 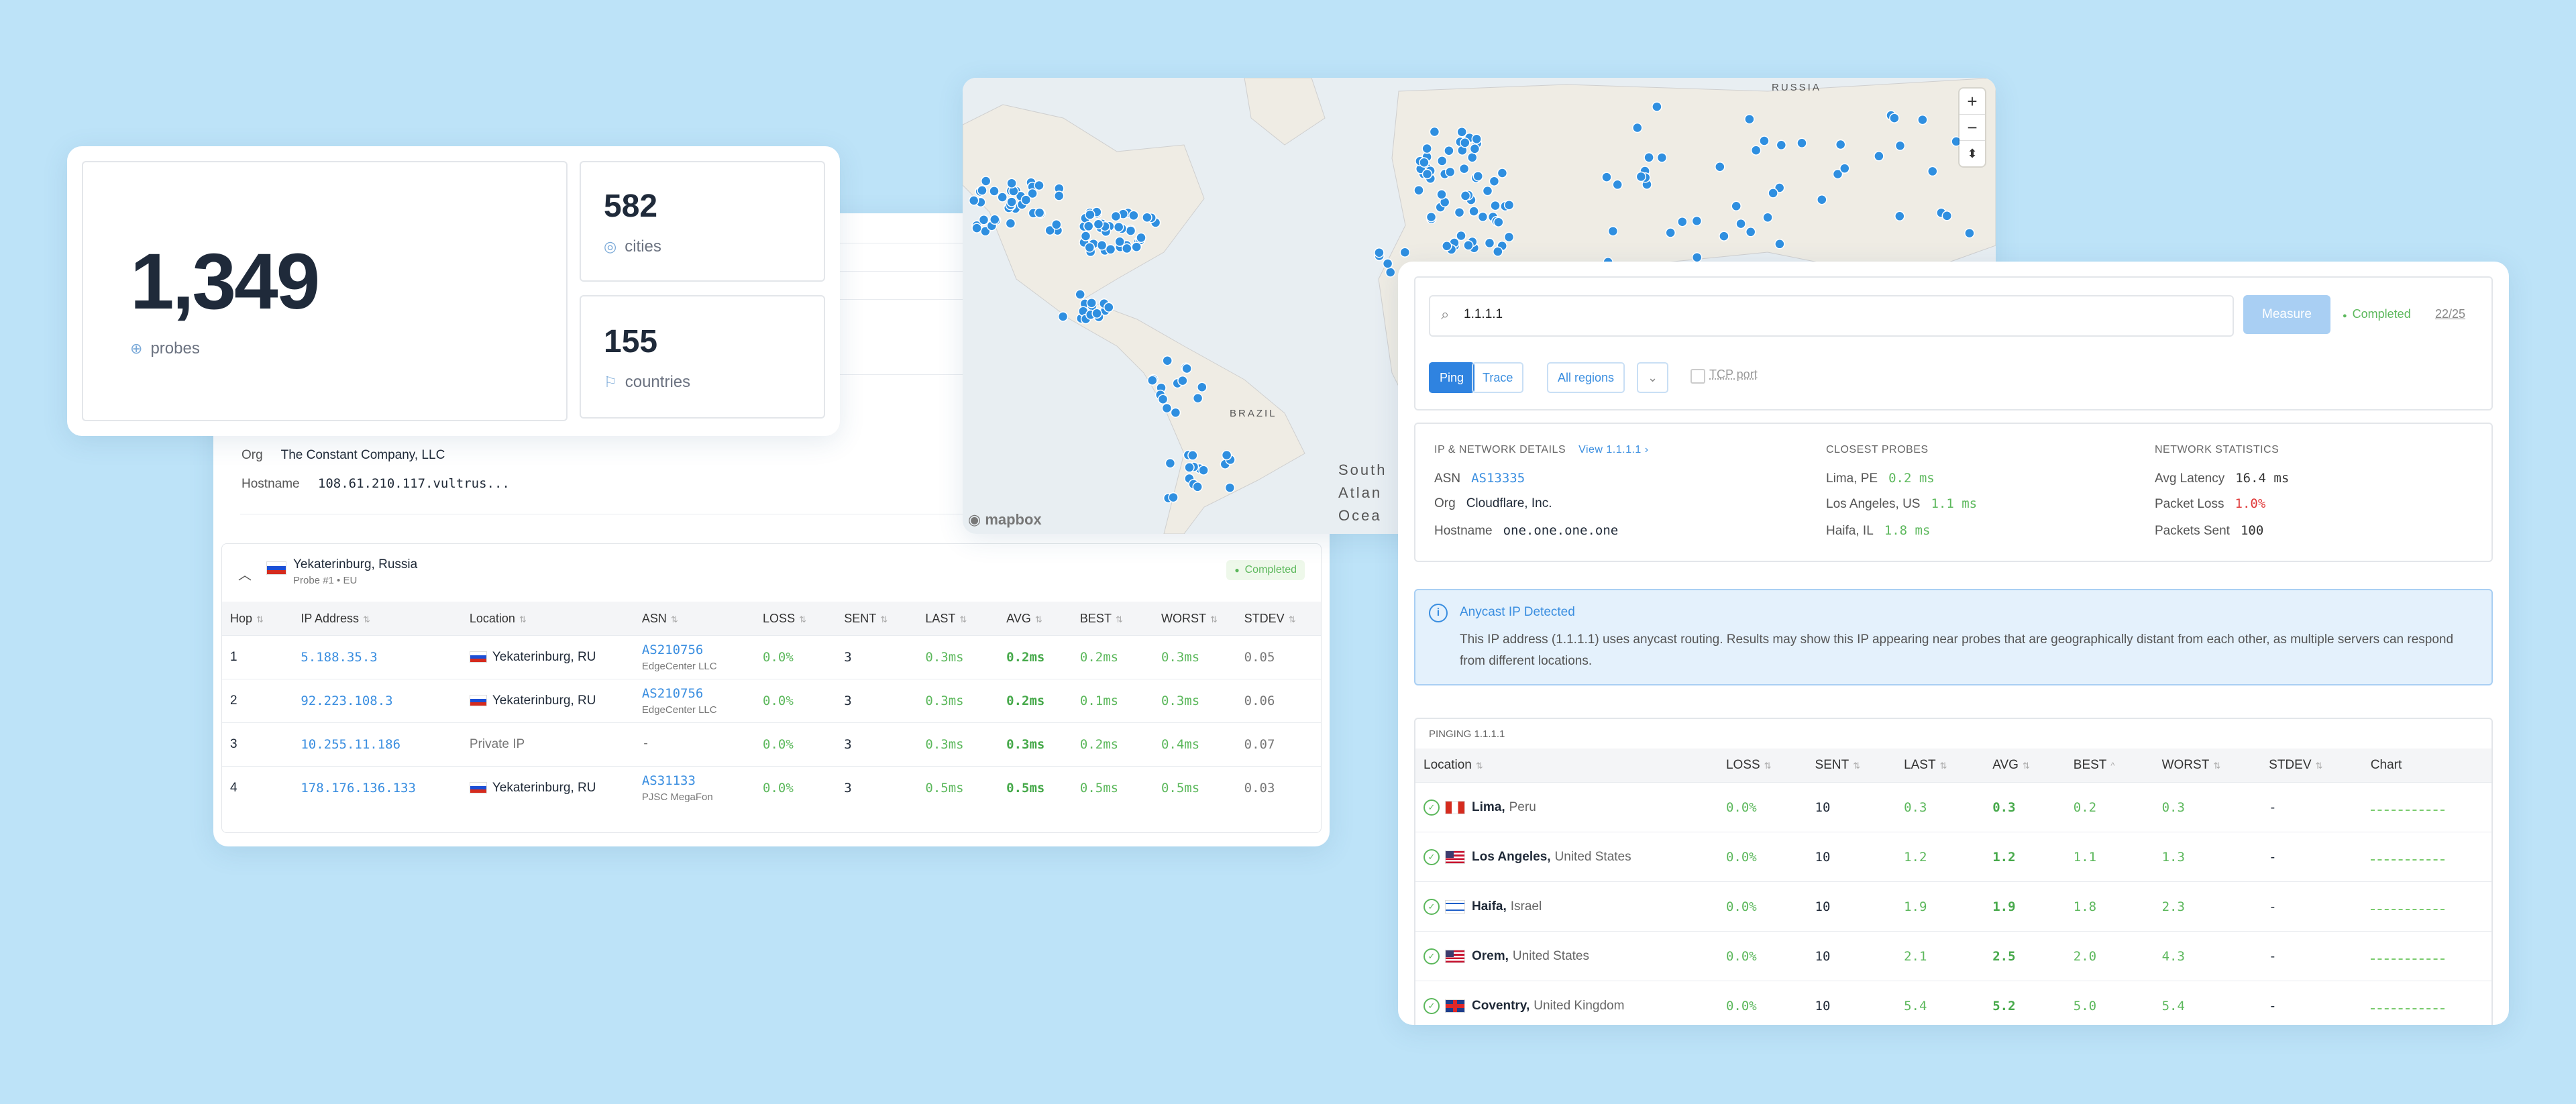 What do you see at coordinates (377, 788) in the screenshot?
I see `ip-link: 178.176.136.133` at bounding box center [377, 788].